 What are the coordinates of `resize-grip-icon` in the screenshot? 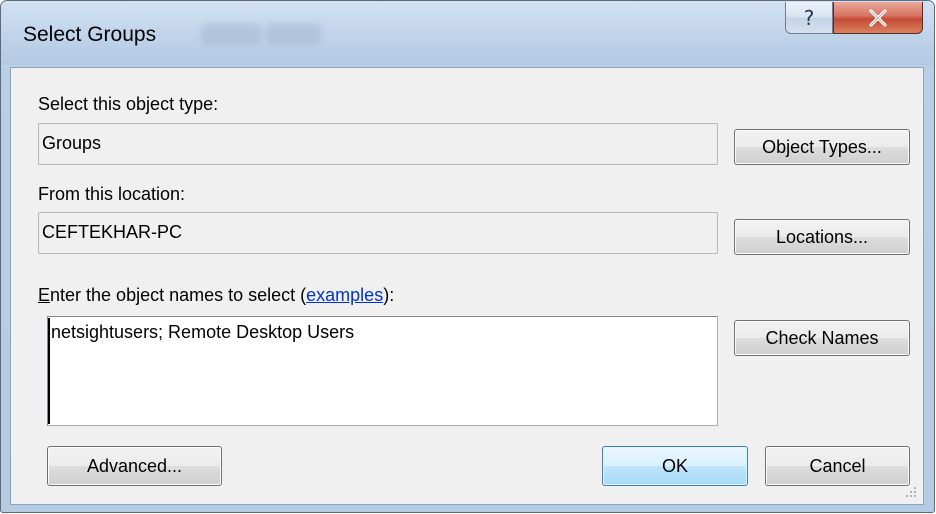 It's located at (910, 491).